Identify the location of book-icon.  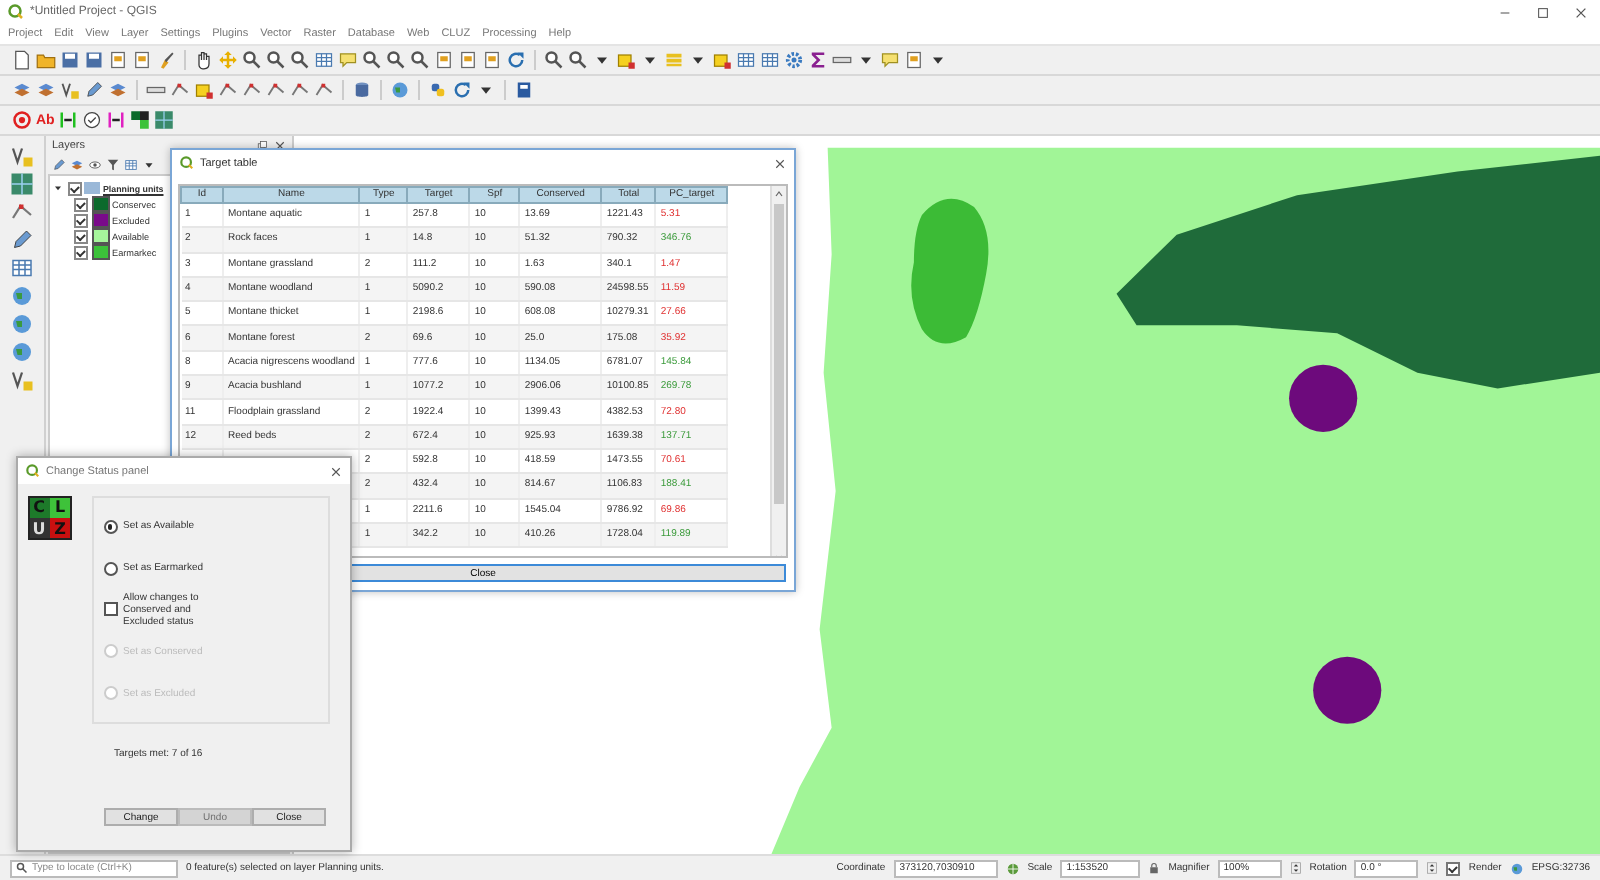
(524, 90).